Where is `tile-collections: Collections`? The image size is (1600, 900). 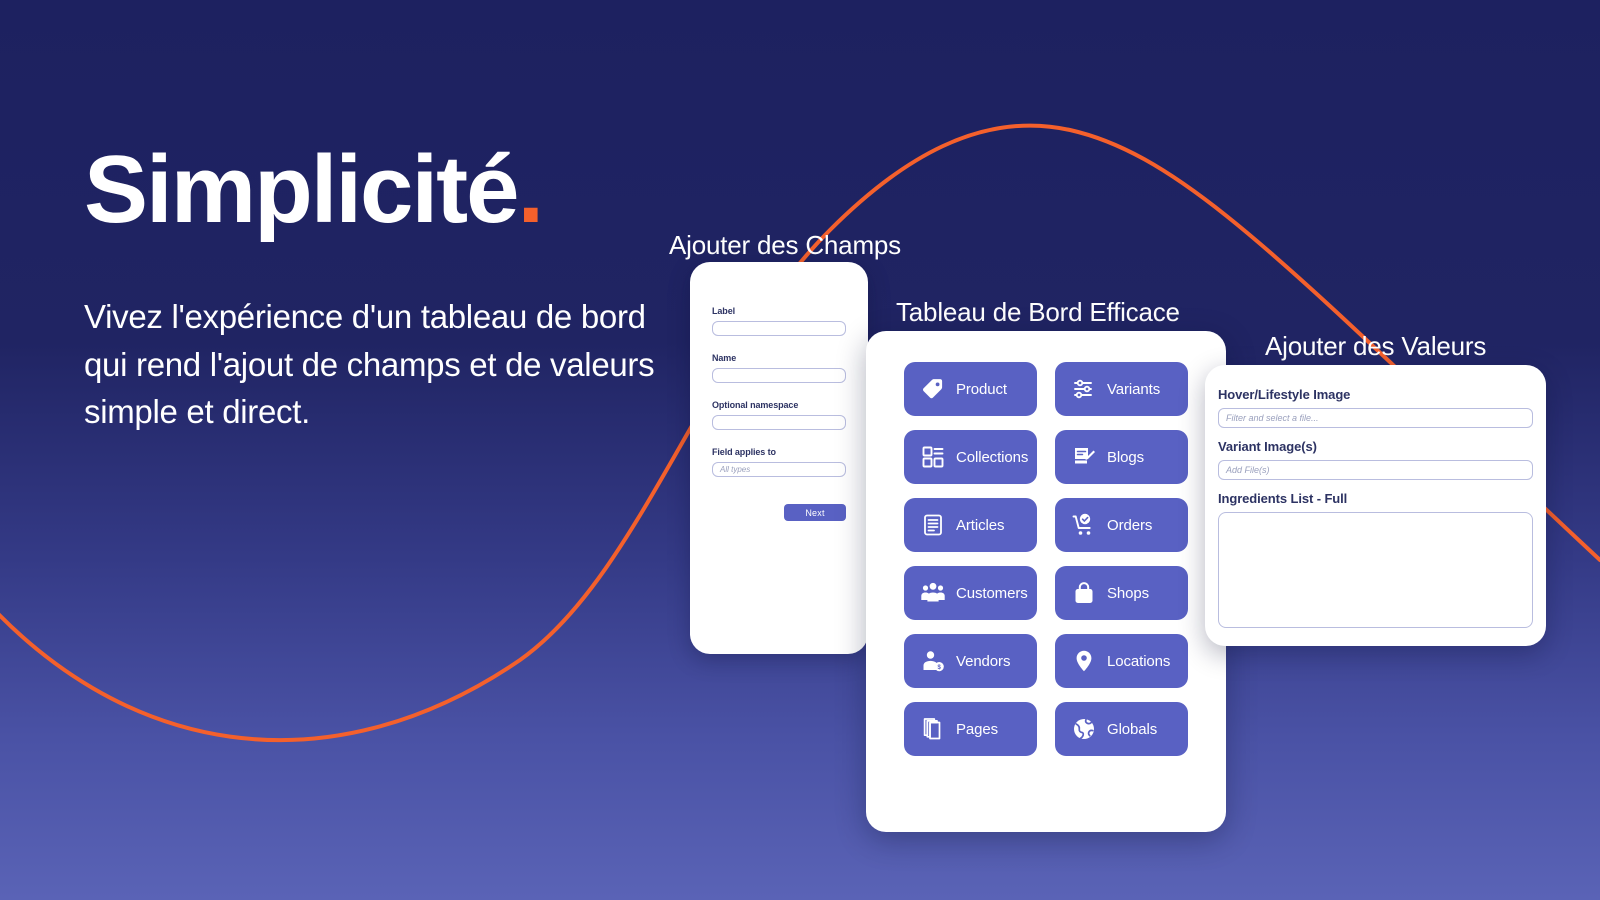
tile-collections: Collections is located at coordinates (970, 457).